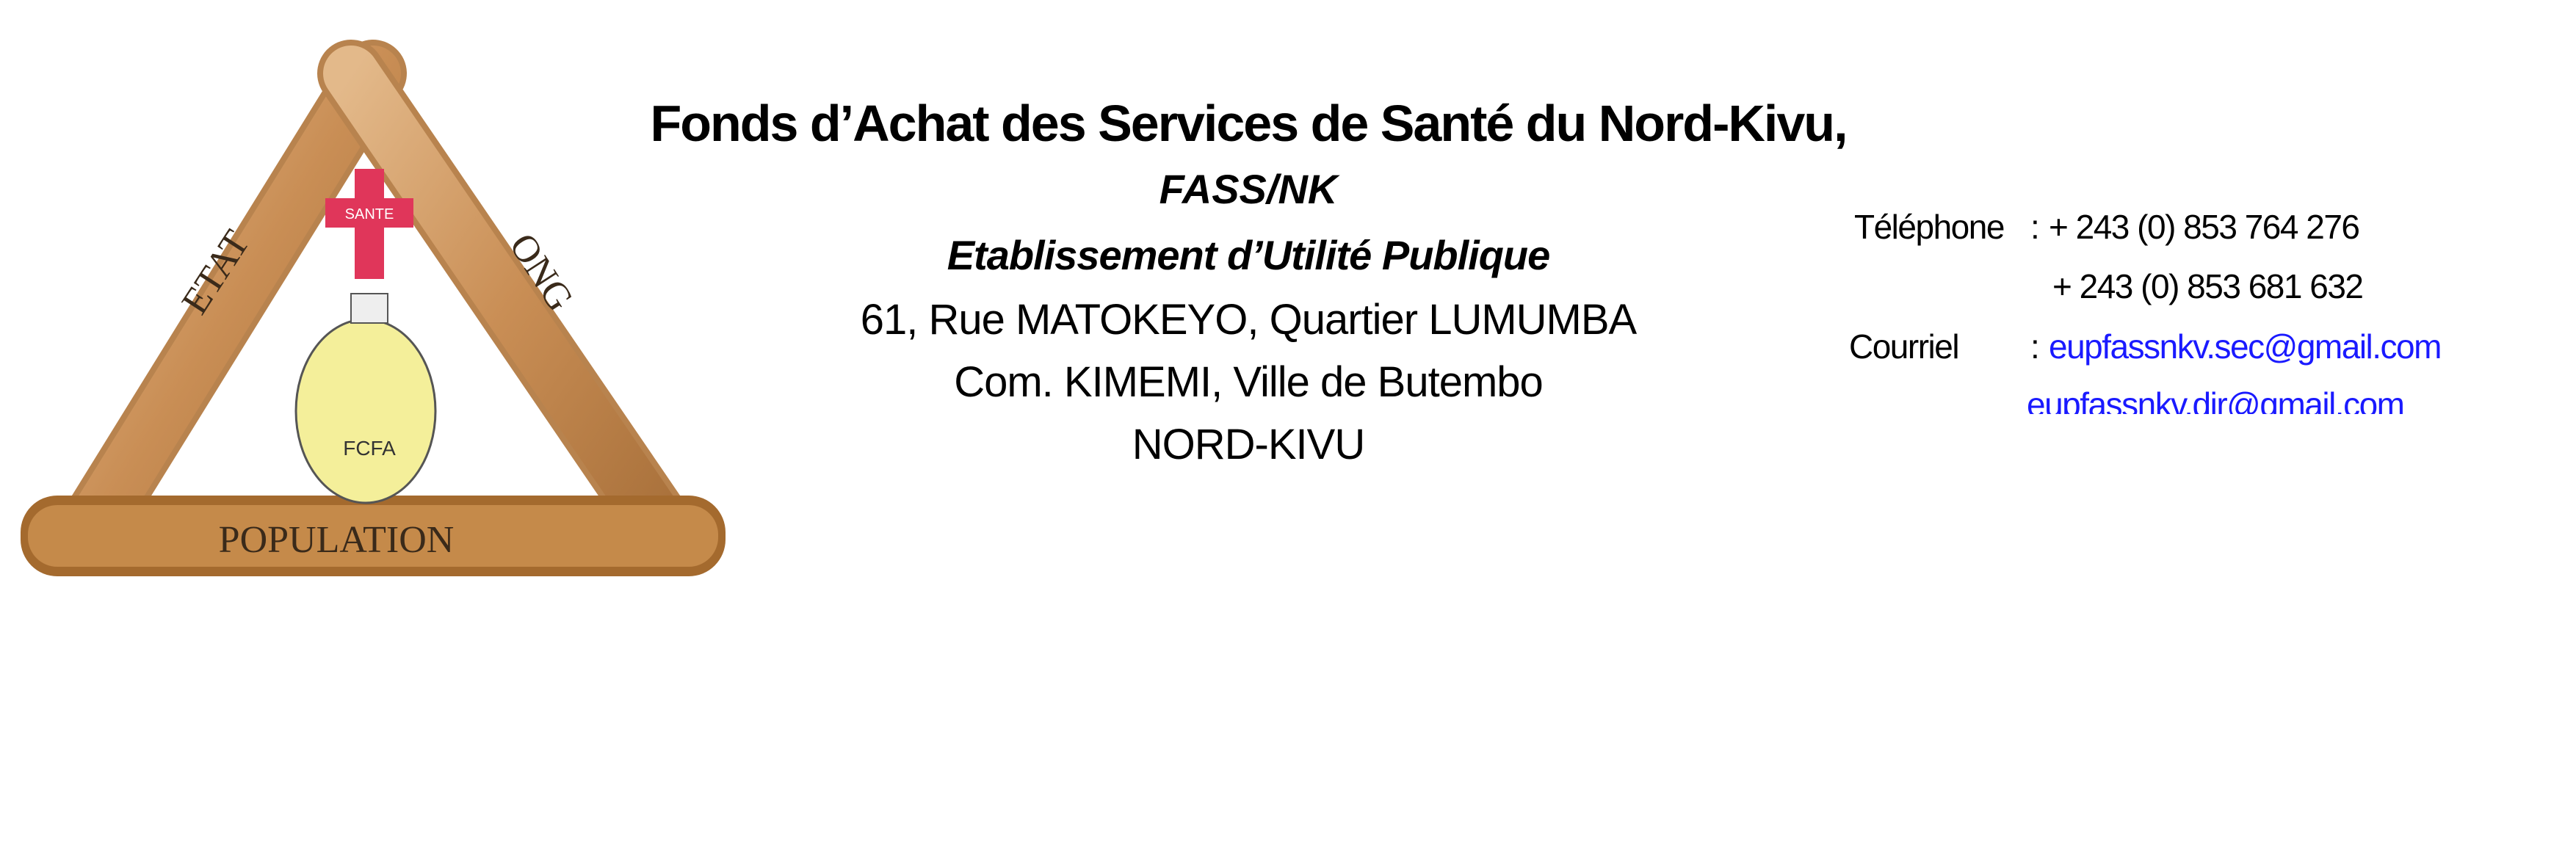 Image resolution: width=2576 pixels, height=867 pixels. I want to click on address-line-1: 61, Rue MATOKEYO, Quartier LUMUMBA, so click(1249, 320).